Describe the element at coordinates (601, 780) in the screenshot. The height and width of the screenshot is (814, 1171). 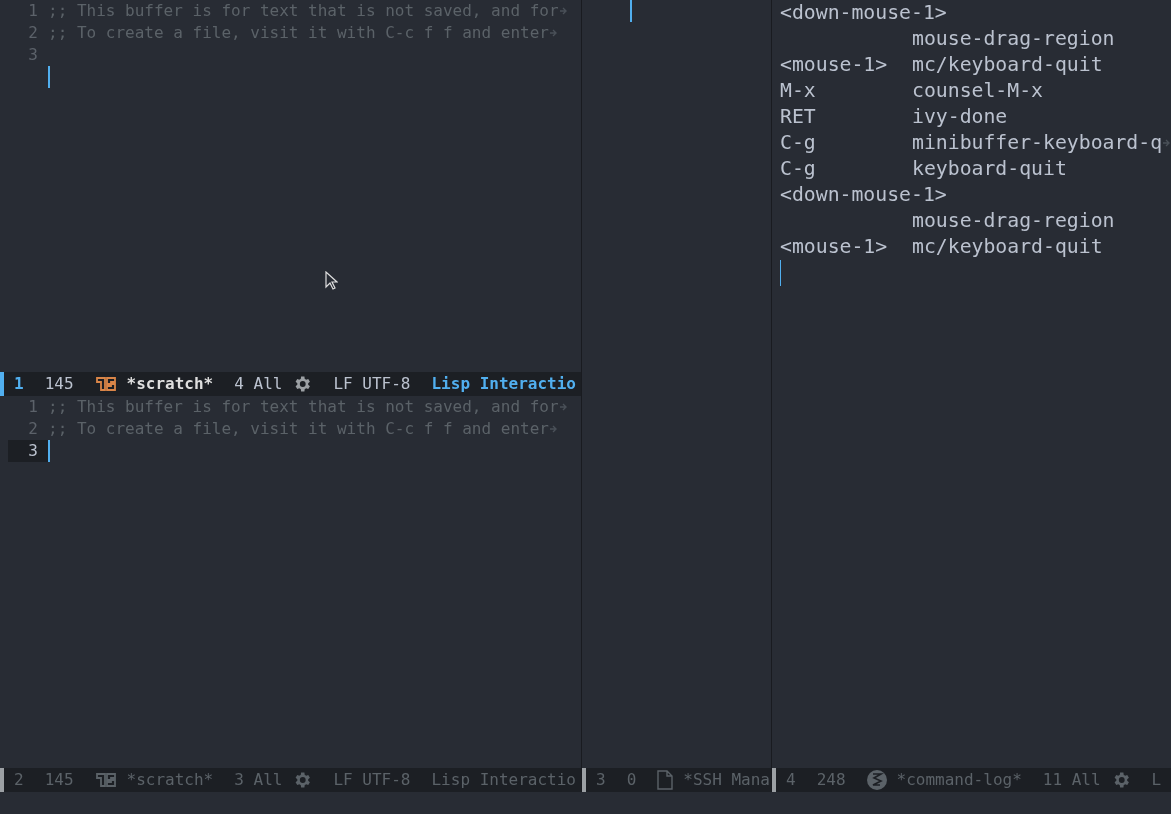
I see `window-number: 3` at that location.